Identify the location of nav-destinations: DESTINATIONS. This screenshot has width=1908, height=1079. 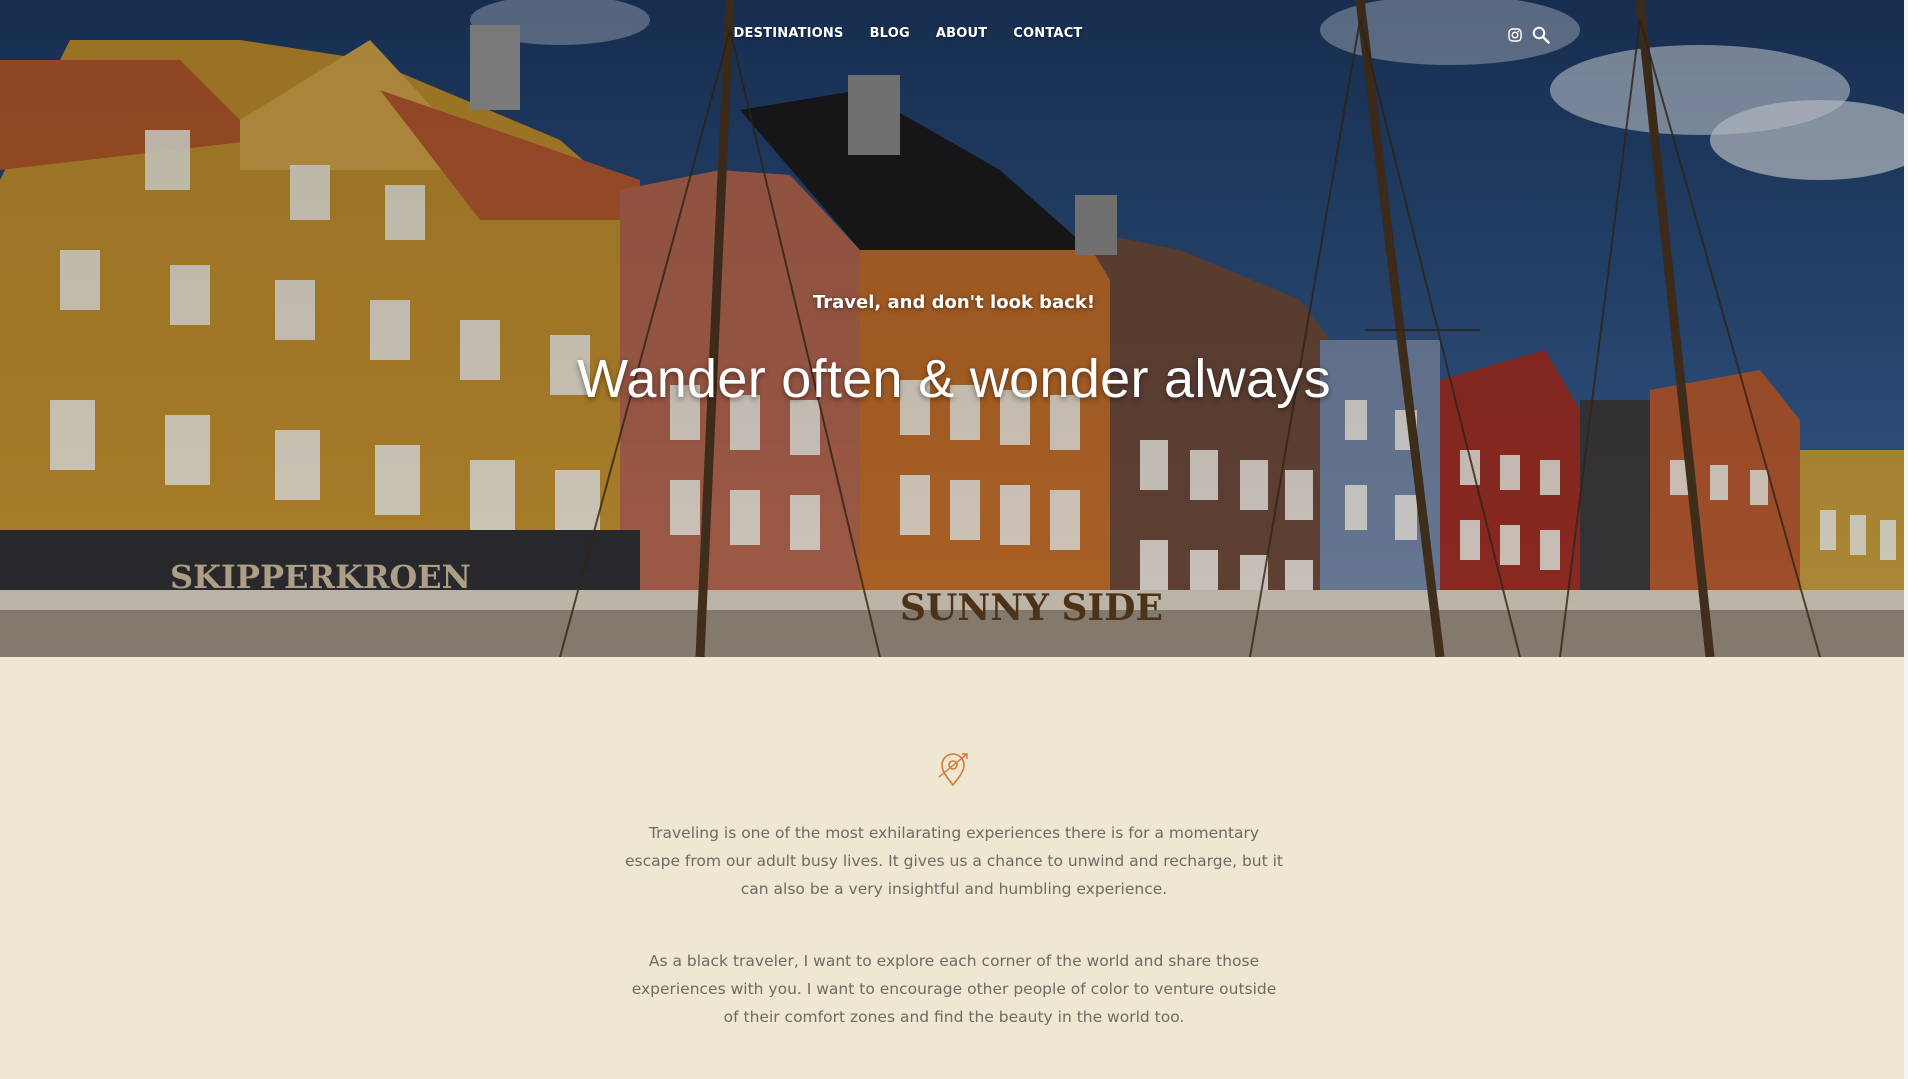
(789, 33).